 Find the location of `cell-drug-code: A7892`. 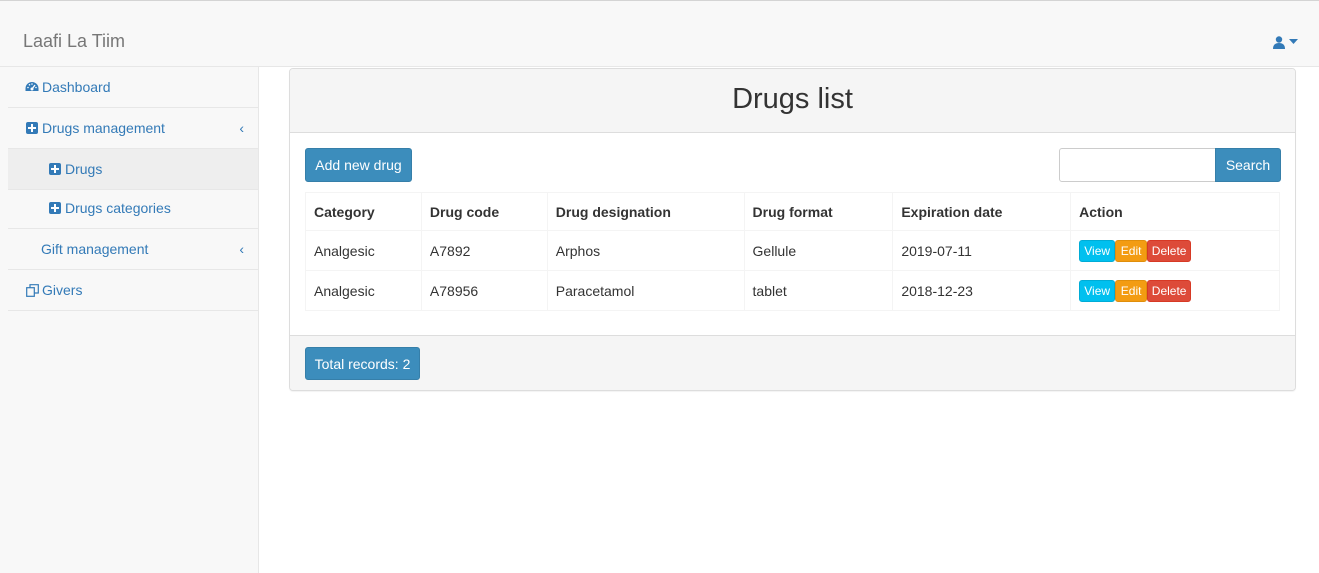

cell-drug-code: A7892 is located at coordinates (484, 250).